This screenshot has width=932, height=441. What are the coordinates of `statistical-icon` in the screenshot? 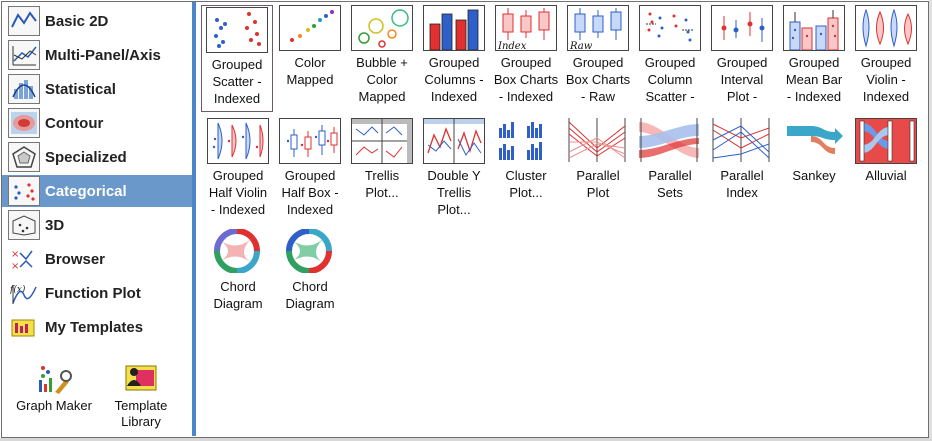 It's located at (24, 89).